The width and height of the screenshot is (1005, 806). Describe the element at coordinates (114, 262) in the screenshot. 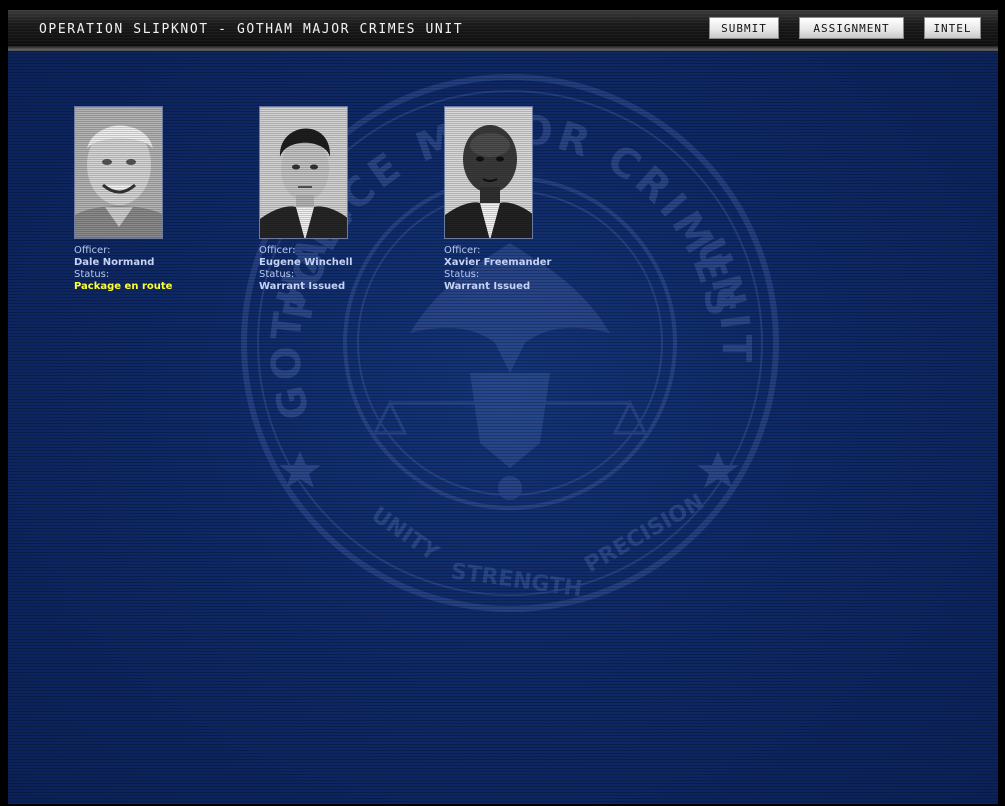

I see `officer-name: Dale Normand` at that location.